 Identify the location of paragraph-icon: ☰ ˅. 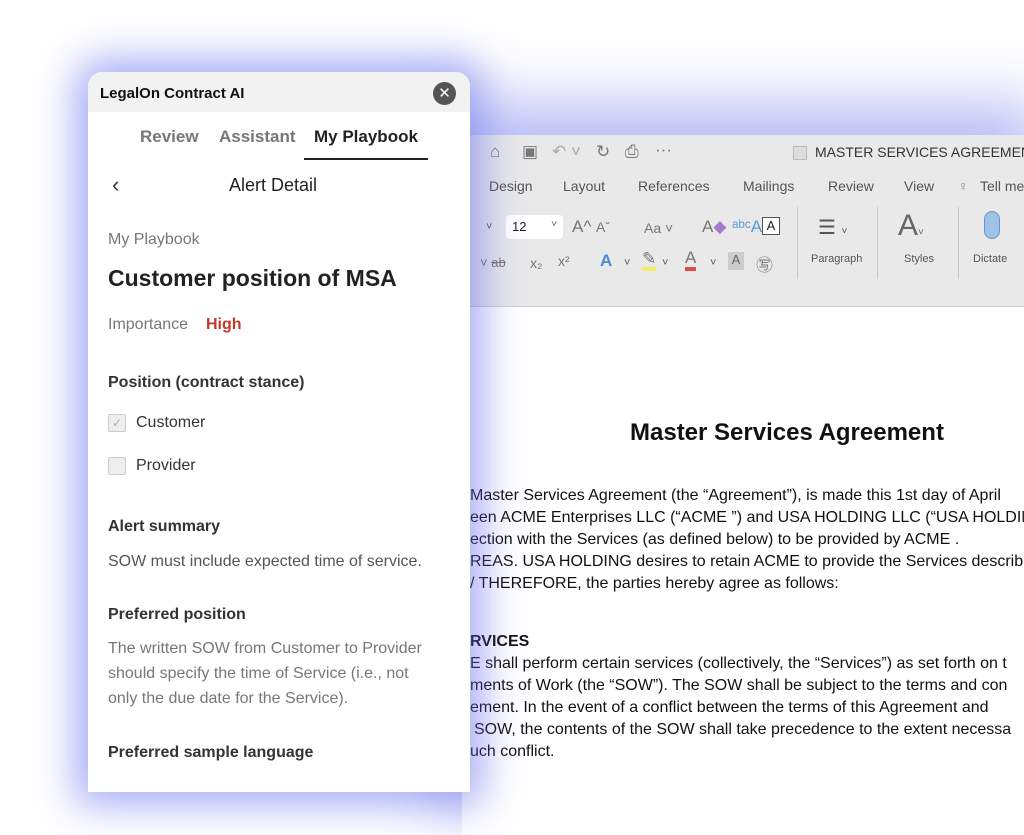
(832, 227).